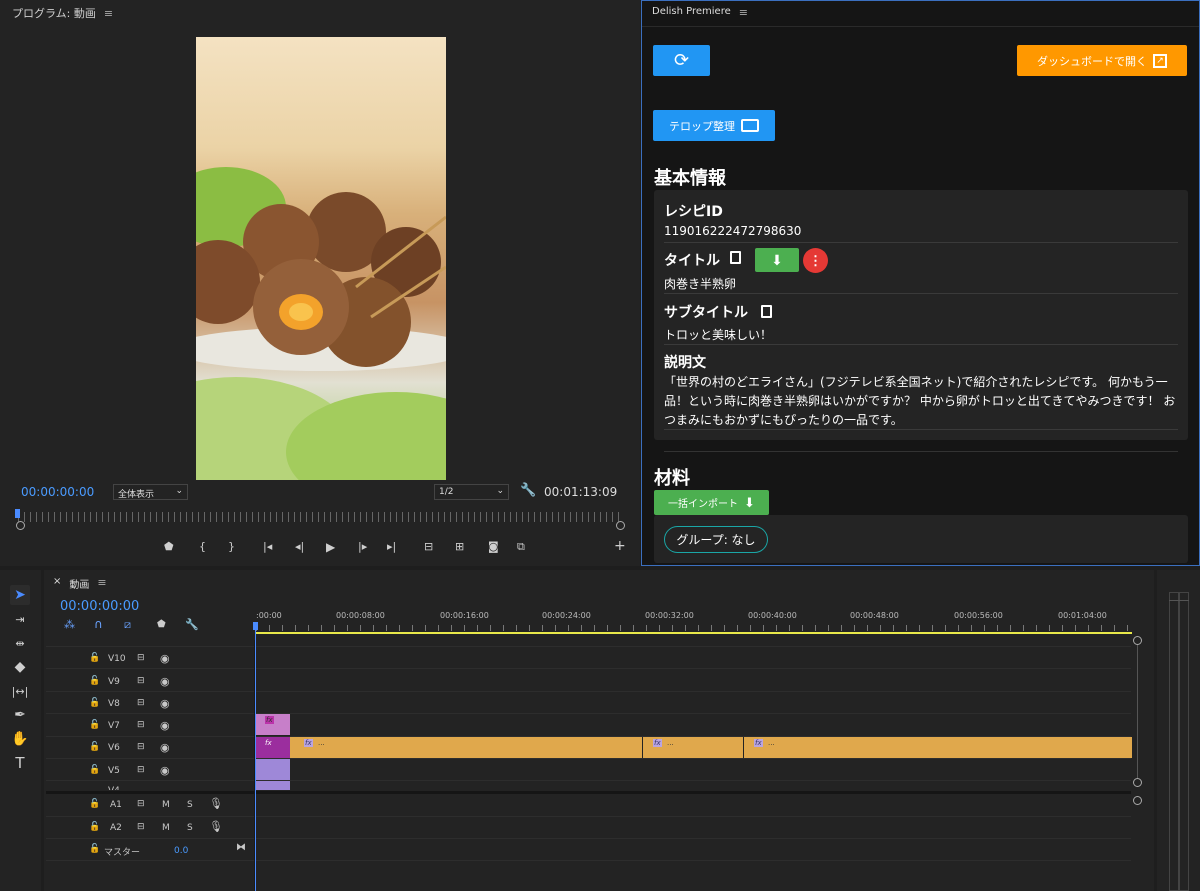  What do you see at coordinates (700, 12) in the screenshot?
I see `delish-tab: Delish Premiere ≡` at bounding box center [700, 12].